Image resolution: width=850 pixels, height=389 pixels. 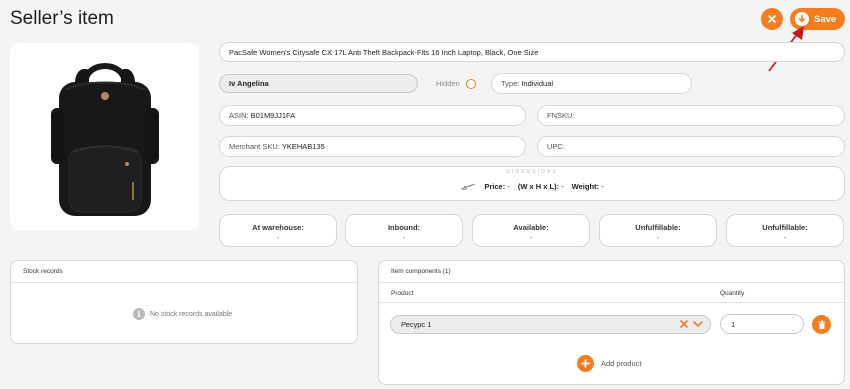 What do you see at coordinates (104, 139) in the screenshot?
I see `backpack-image` at bounding box center [104, 139].